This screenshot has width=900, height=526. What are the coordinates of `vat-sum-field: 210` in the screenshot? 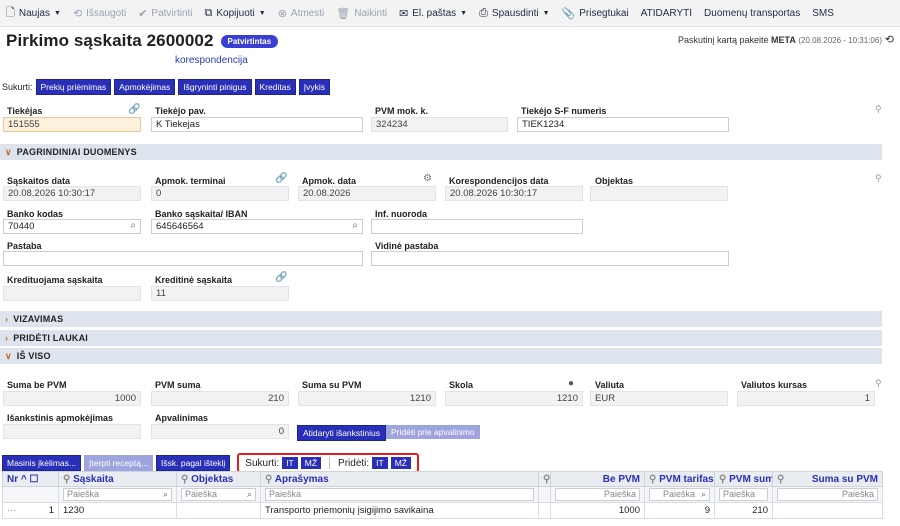 It's located at (220, 398).